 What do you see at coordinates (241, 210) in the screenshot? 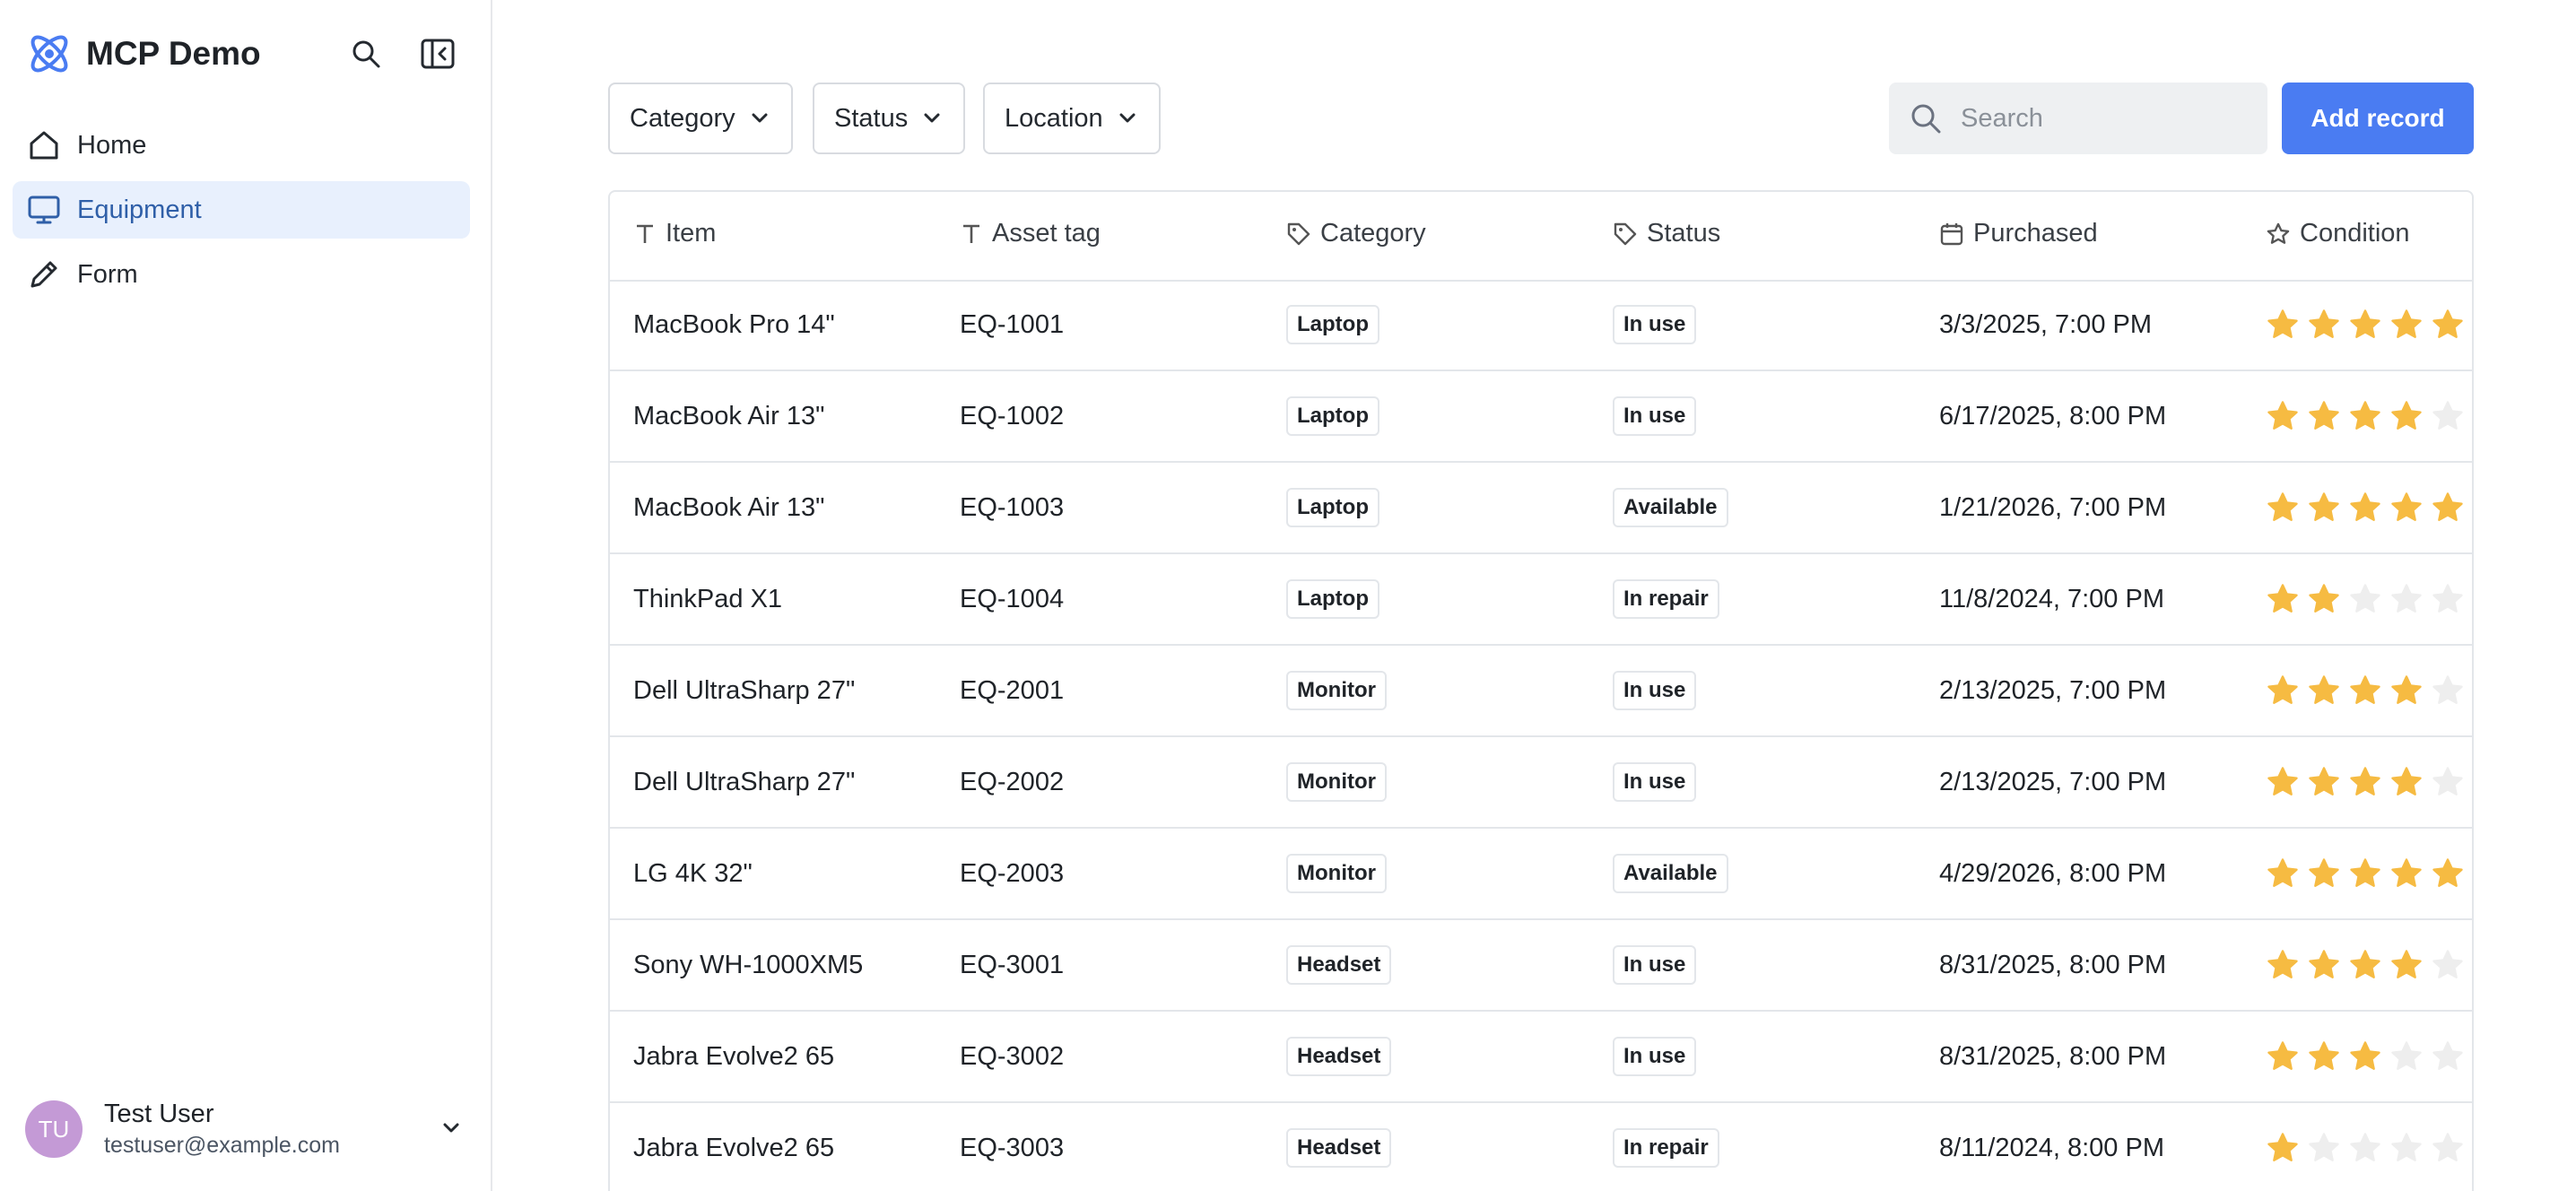
I see `sidebar-item-equipment: Equipment` at bounding box center [241, 210].